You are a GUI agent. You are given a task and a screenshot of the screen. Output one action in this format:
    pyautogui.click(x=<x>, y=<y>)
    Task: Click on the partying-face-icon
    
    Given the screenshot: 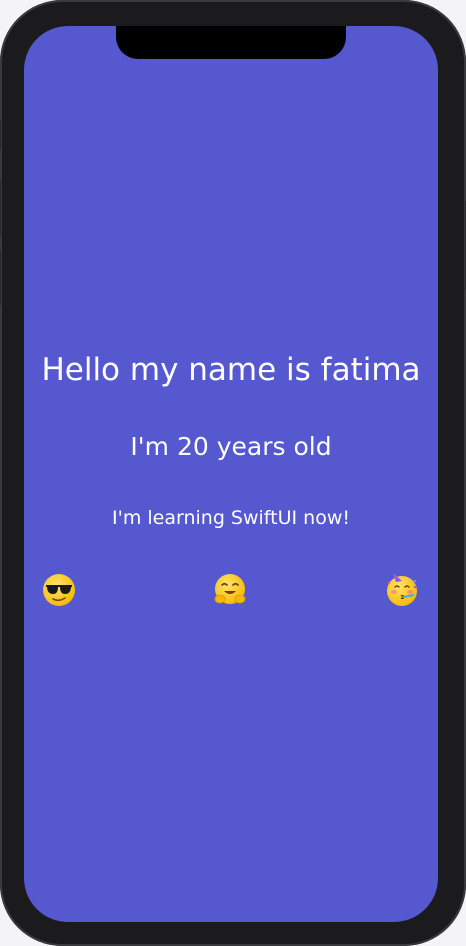 What is the action you would take?
    pyautogui.click(x=402, y=589)
    